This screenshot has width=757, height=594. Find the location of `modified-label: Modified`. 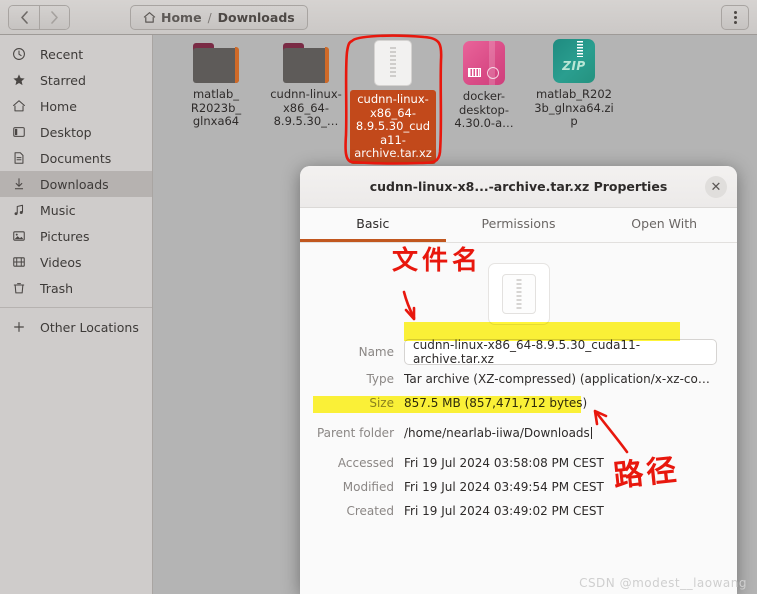

modified-label: Modified is located at coordinates (368, 486).